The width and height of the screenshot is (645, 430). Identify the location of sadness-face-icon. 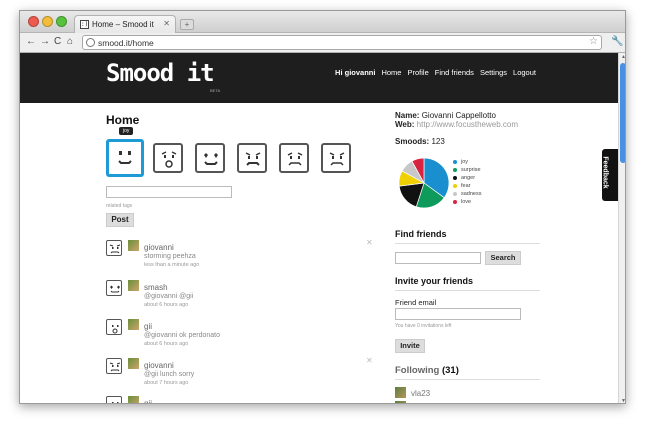
(295, 159).